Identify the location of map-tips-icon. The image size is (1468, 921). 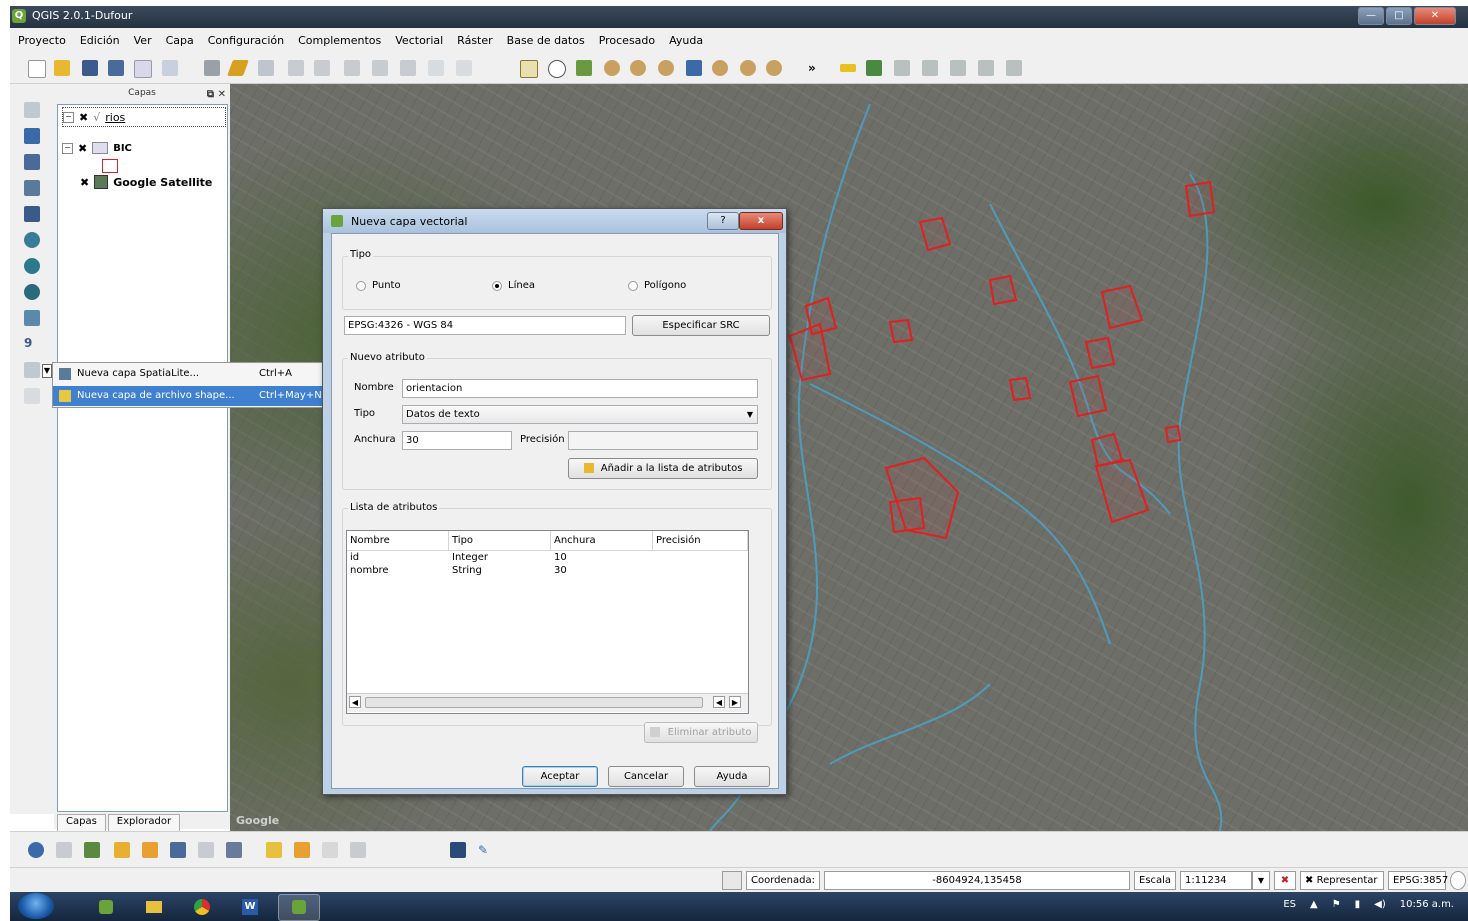
(874, 68).